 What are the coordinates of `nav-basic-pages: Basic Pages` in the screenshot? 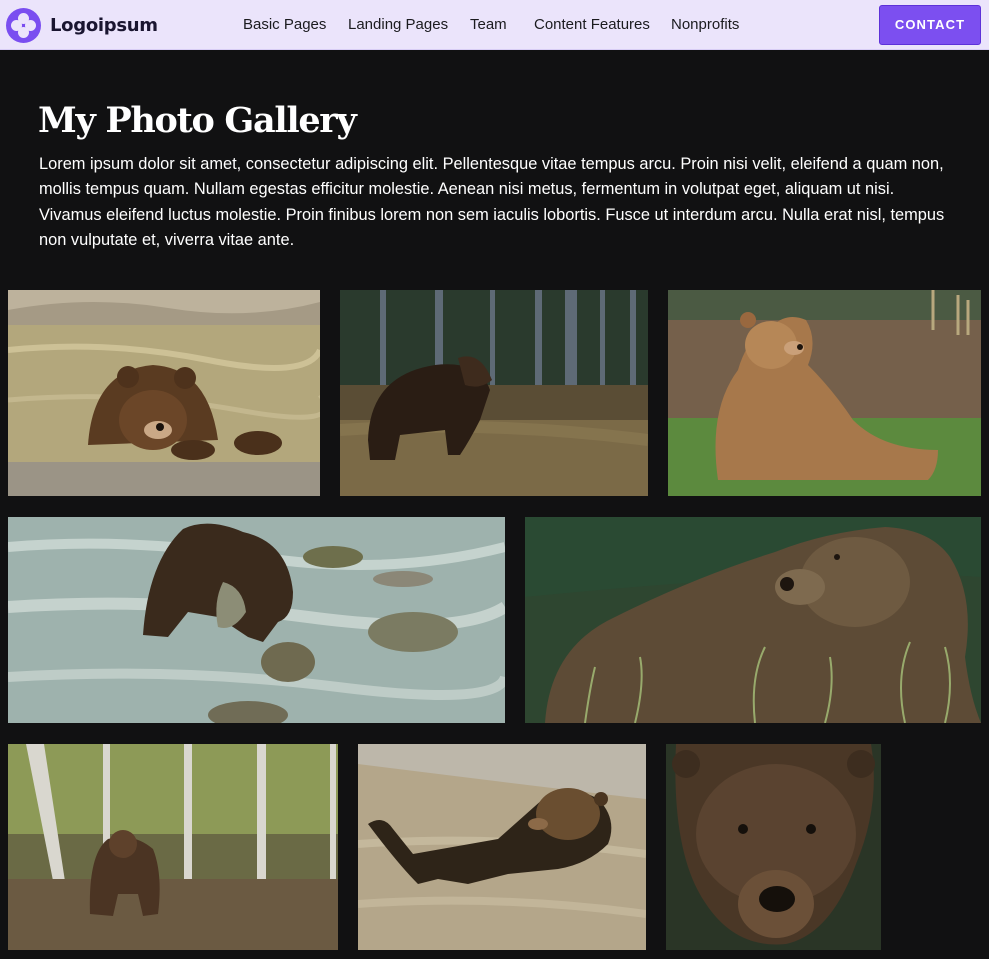 It's located at (284, 24).